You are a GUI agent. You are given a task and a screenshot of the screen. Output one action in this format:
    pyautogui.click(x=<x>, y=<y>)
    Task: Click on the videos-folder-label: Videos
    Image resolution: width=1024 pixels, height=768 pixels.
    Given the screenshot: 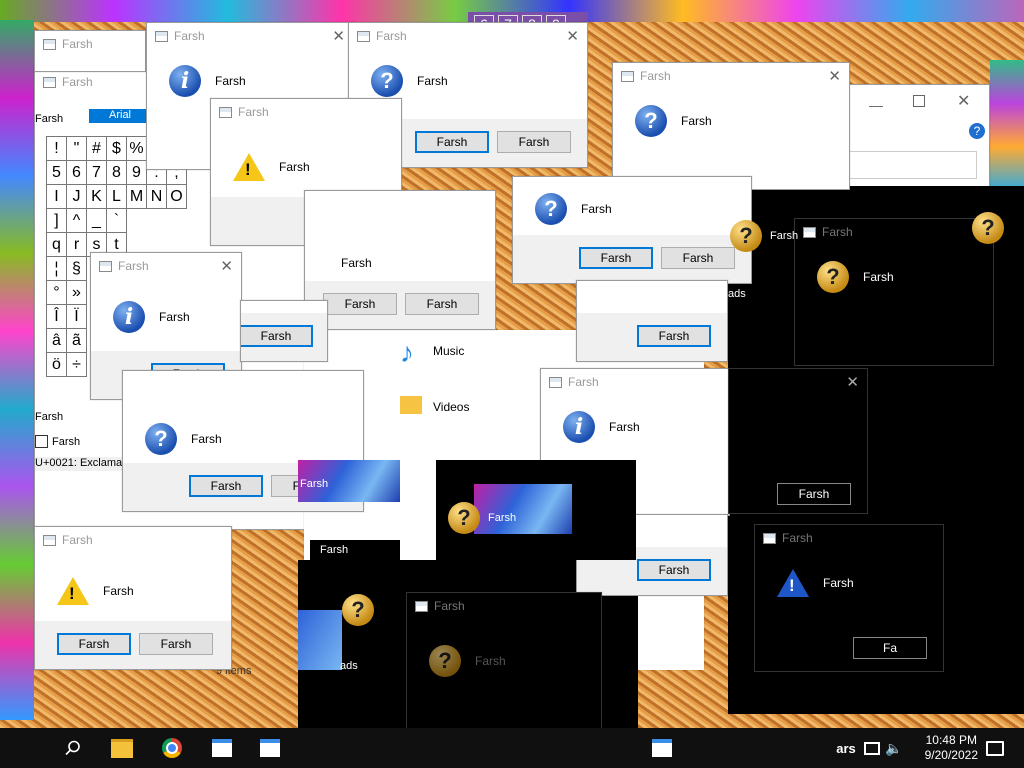 What is the action you would take?
    pyautogui.click(x=451, y=407)
    